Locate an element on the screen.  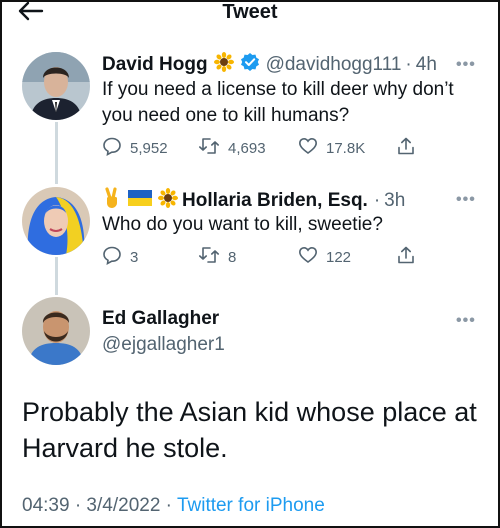
tweet-source-link: Twitter for iPhone is located at coordinates (251, 505).